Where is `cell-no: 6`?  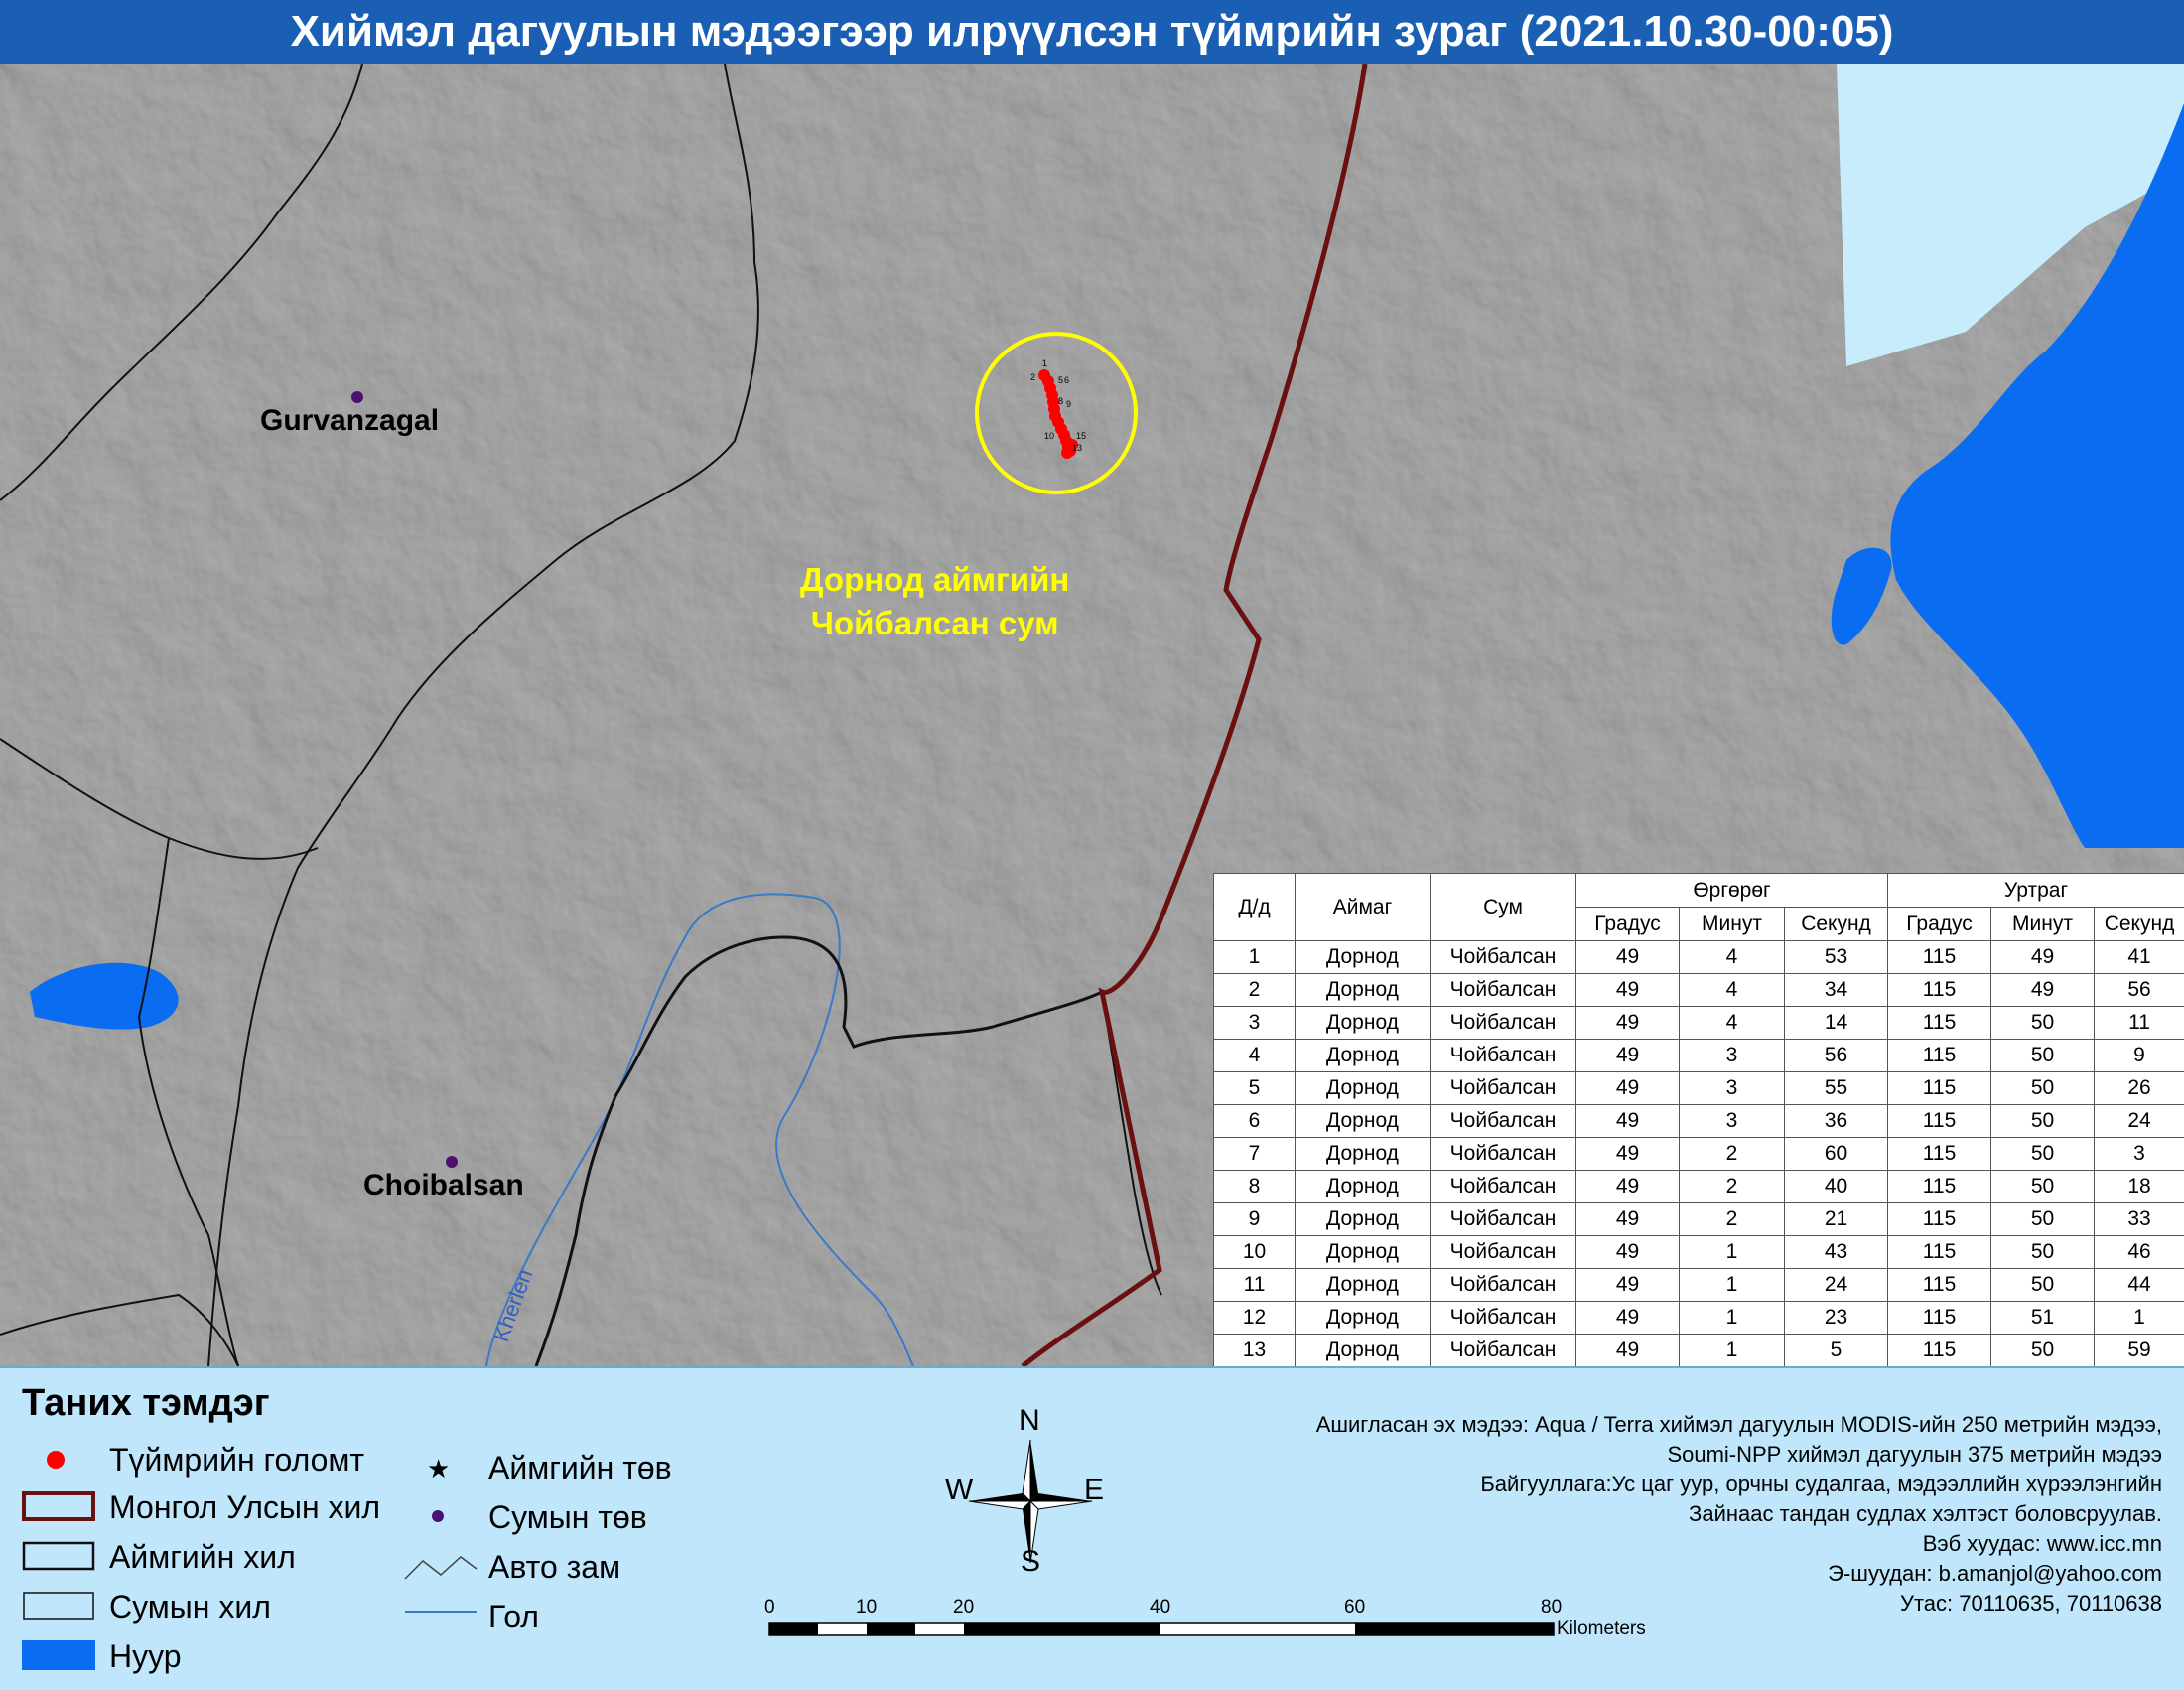
cell-no: 6 is located at coordinates (1255, 1121).